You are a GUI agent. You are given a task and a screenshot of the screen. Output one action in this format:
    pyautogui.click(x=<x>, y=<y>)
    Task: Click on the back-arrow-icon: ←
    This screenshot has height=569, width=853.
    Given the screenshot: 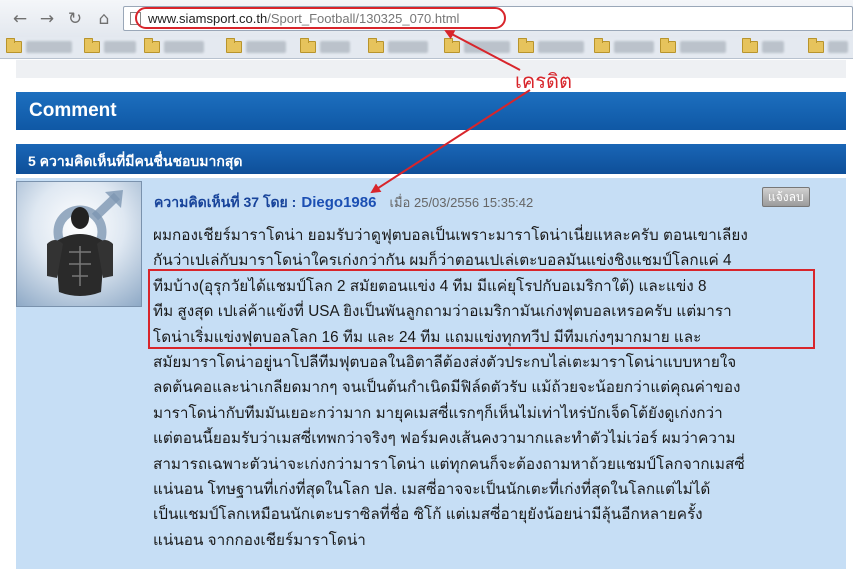 What is the action you would take?
    pyautogui.click(x=20, y=19)
    